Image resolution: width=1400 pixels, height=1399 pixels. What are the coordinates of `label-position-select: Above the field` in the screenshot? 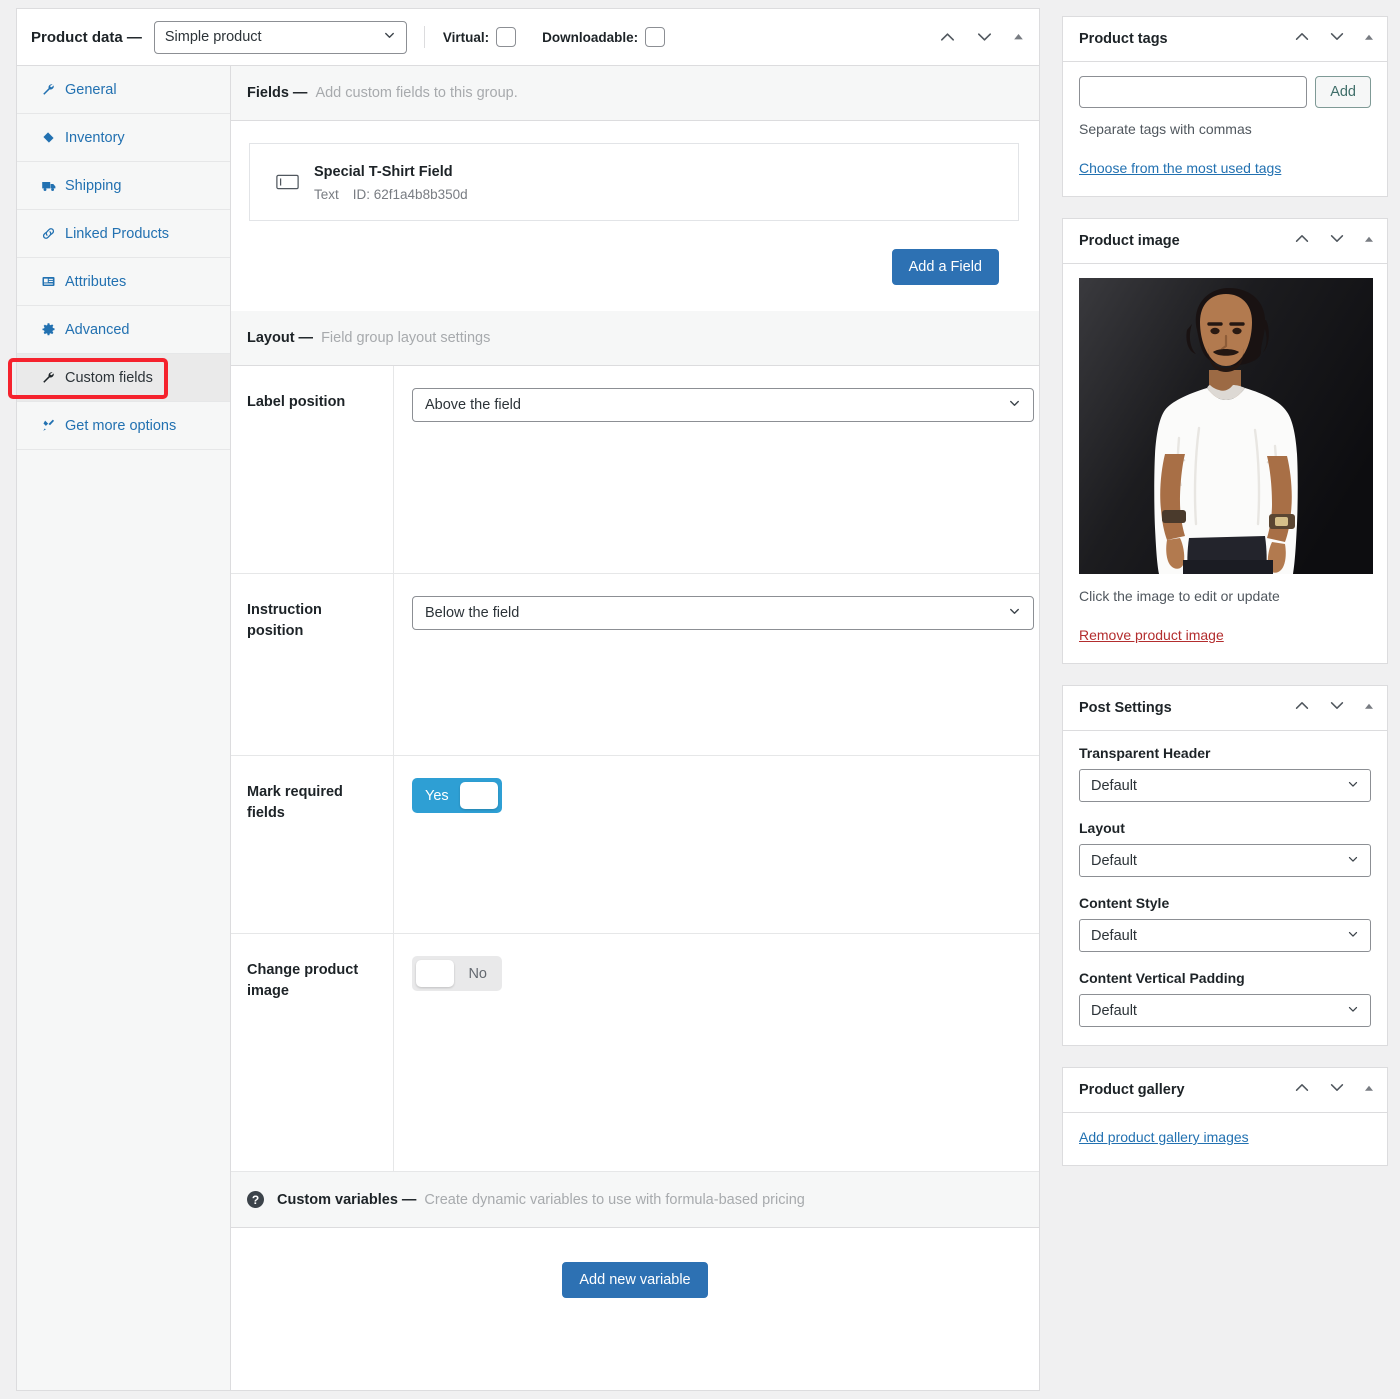 It's located at (723, 405).